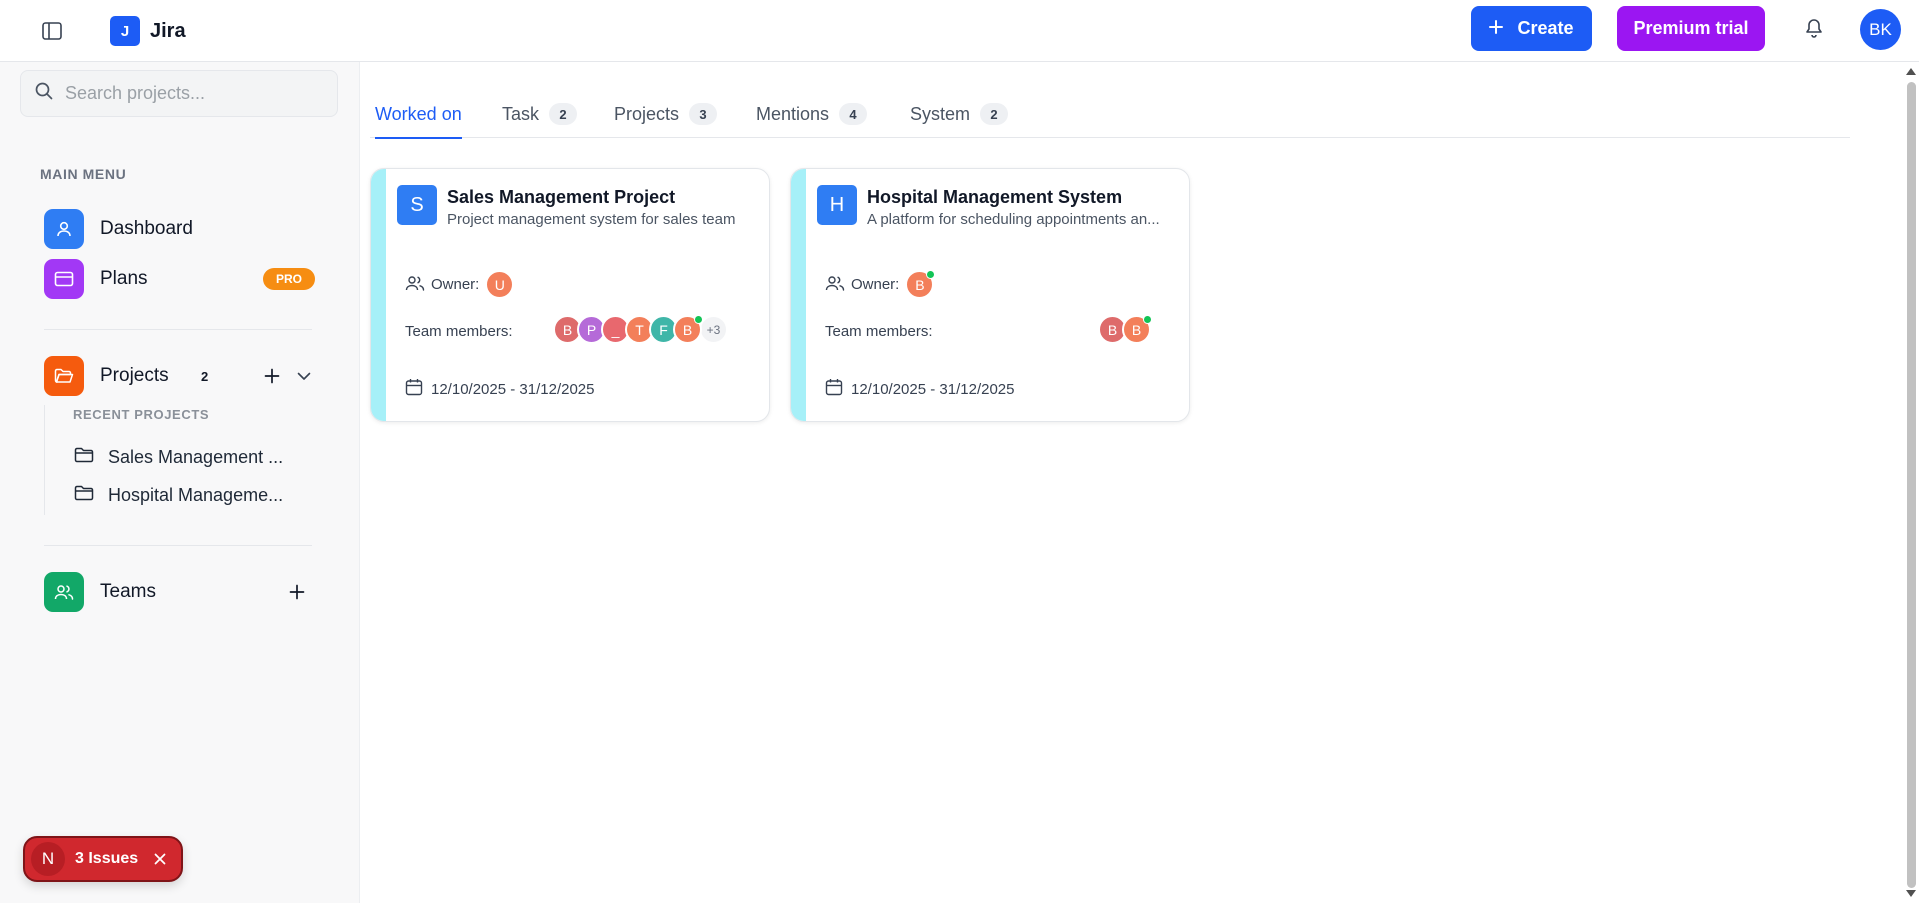 The width and height of the screenshot is (1919, 903). I want to click on create-button: Create, so click(1531, 28).